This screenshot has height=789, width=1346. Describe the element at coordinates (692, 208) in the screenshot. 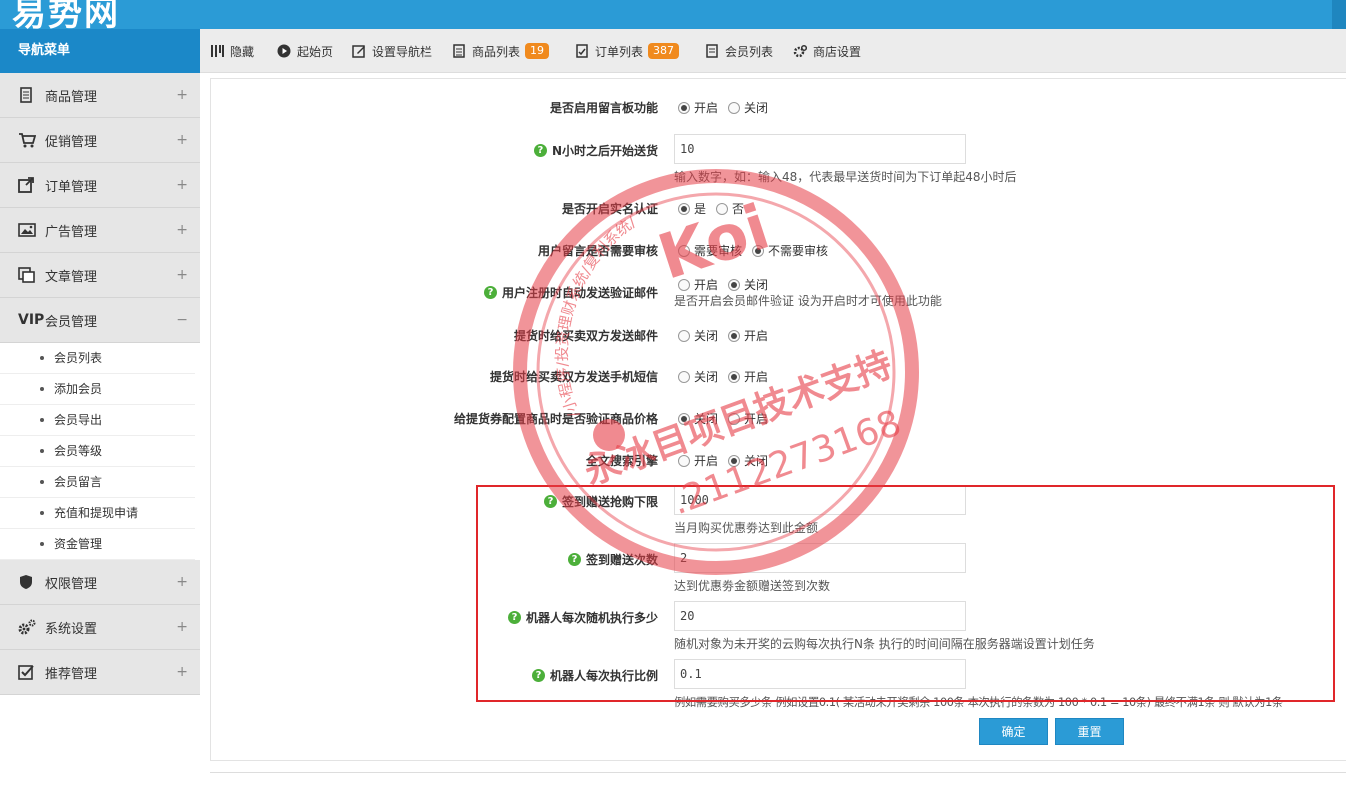

I see `realname-yes-option: 是` at that location.